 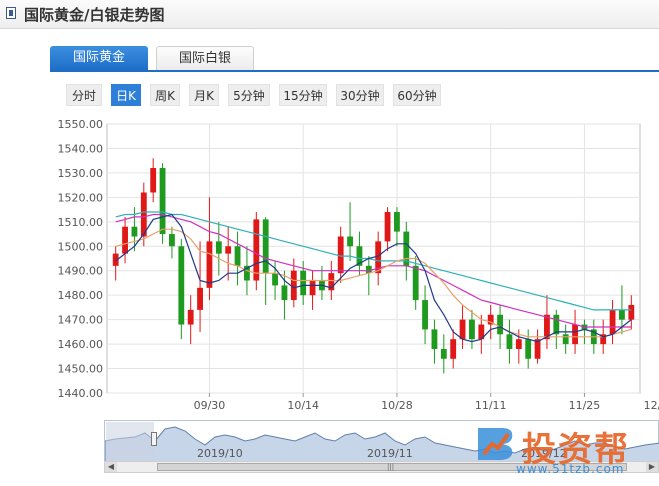 What do you see at coordinates (111, 467) in the screenshot?
I see `scroll-left-arrow-icon: ◀` at bounding box center [111, 467].